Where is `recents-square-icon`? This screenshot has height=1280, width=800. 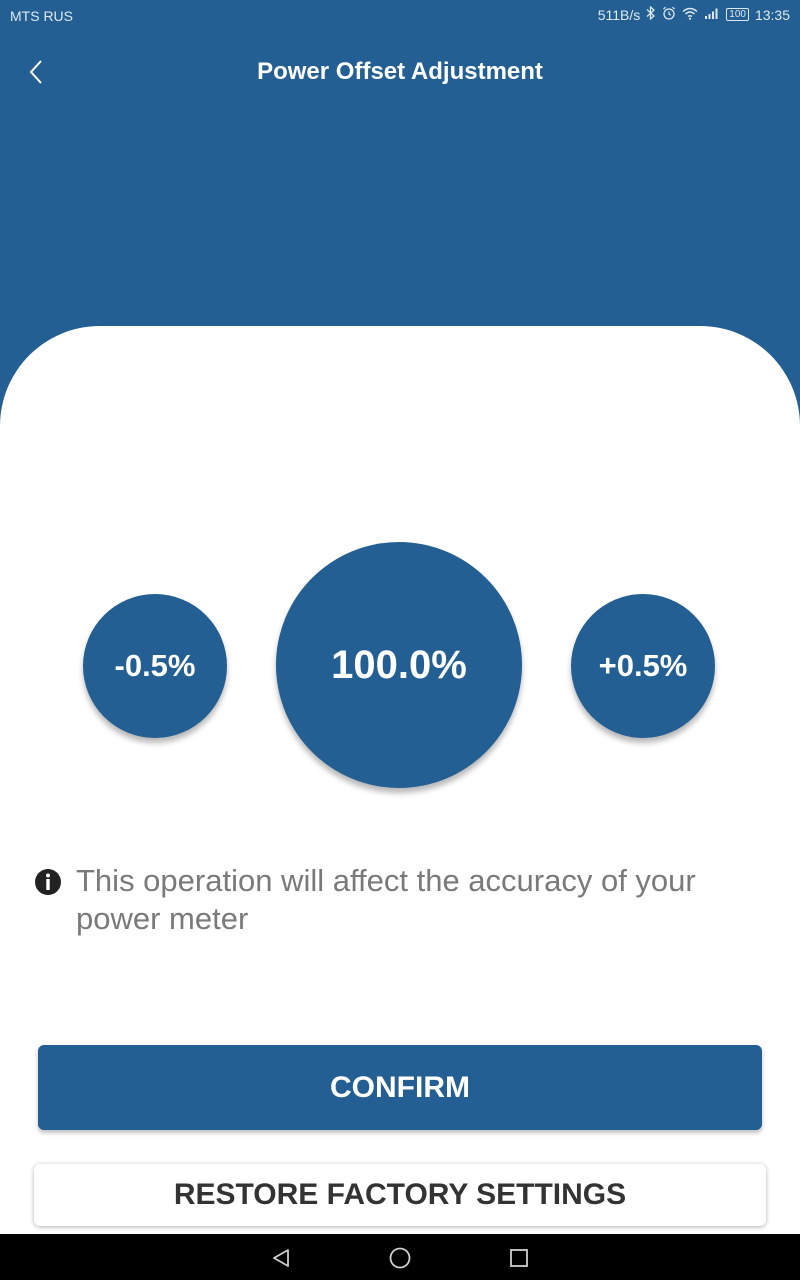
recents-square-icon is located at coordinates (519, 1258).